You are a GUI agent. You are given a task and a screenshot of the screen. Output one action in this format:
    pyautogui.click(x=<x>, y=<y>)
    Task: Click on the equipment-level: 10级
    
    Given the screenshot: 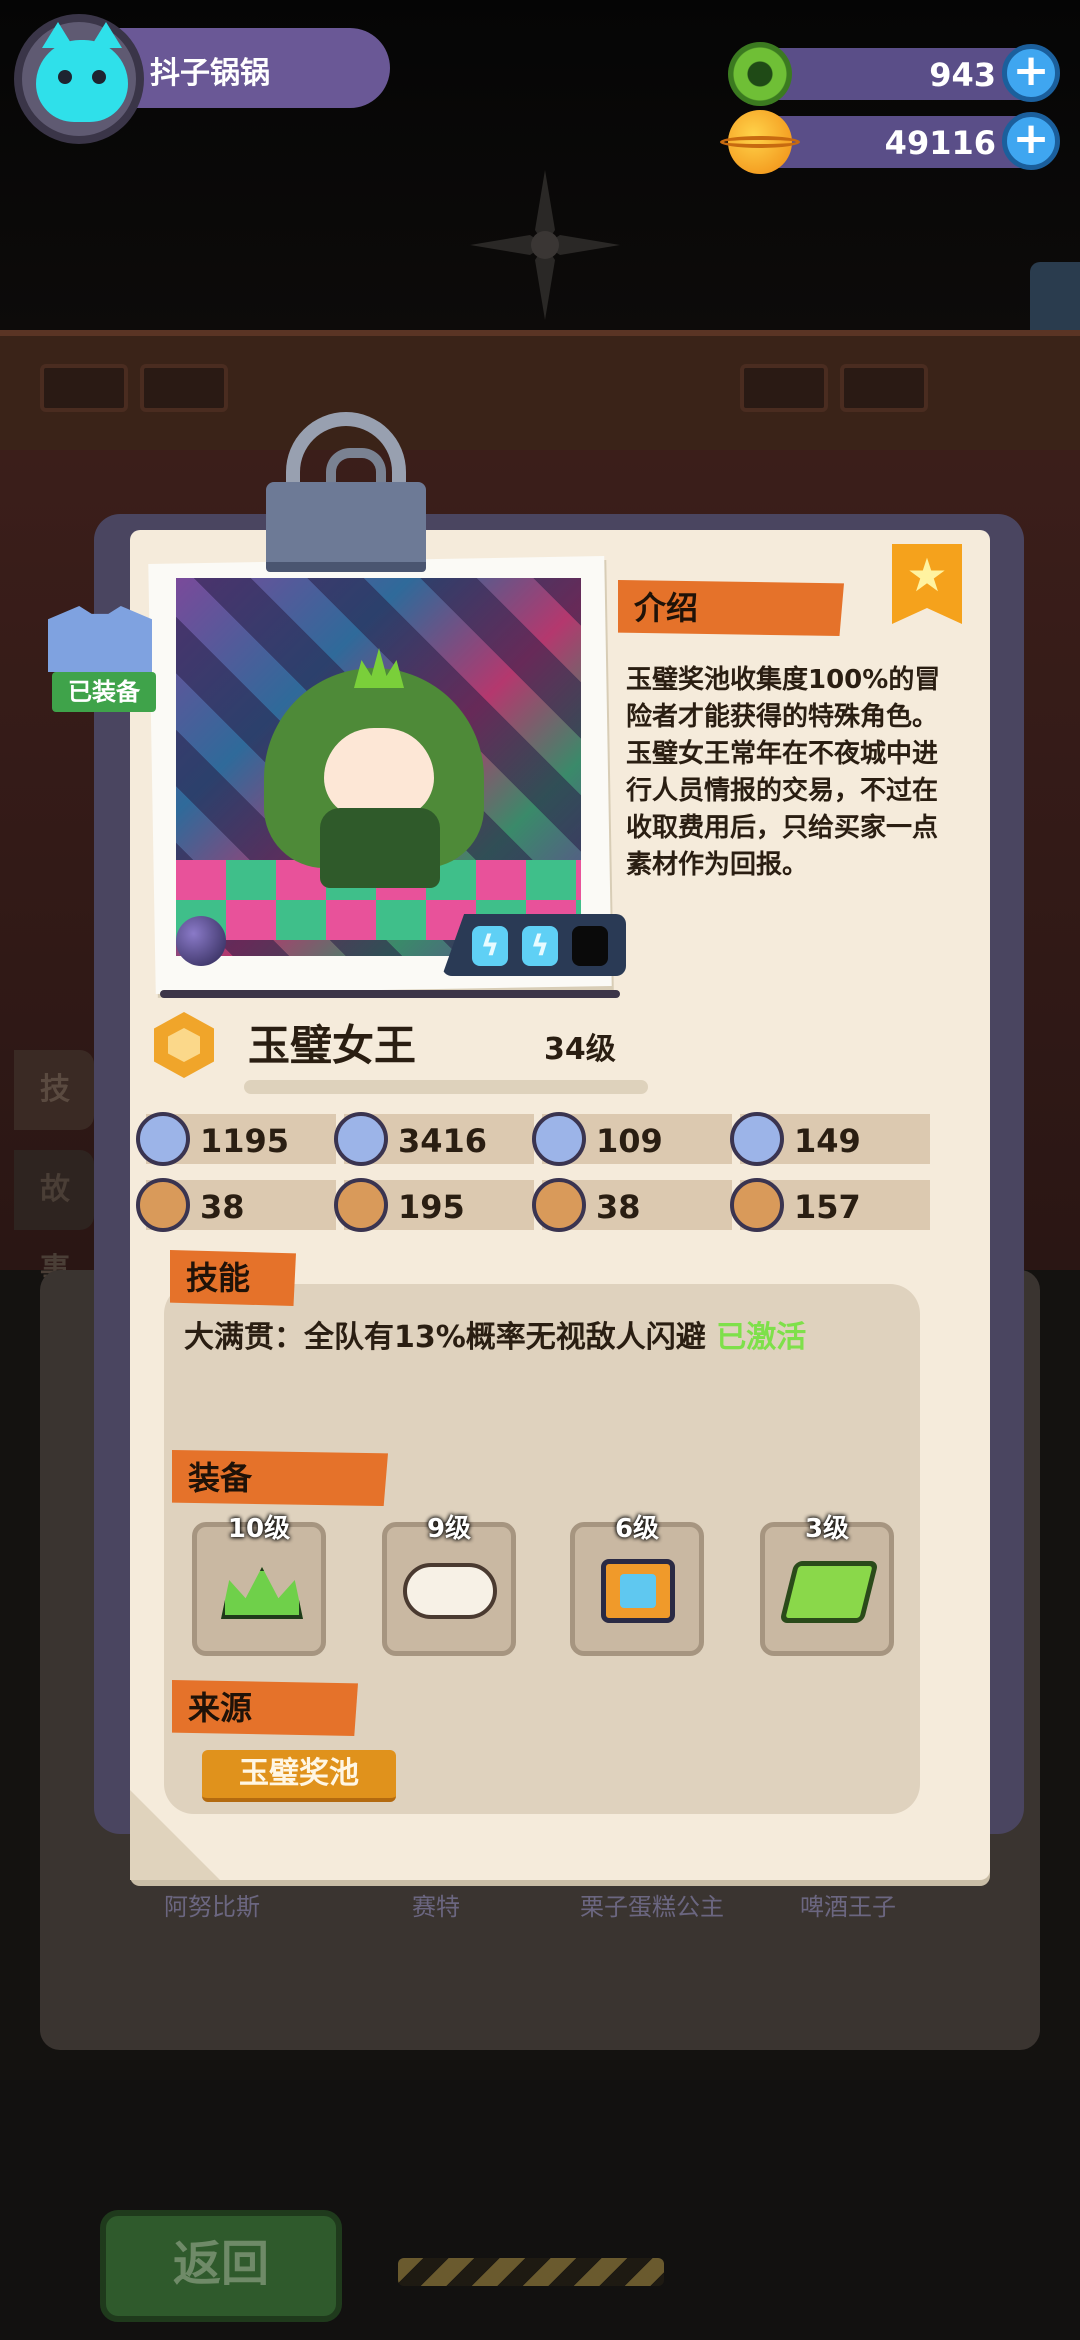 What is the action you would take?
    pyautogui.click(x=259, y=1529)
    